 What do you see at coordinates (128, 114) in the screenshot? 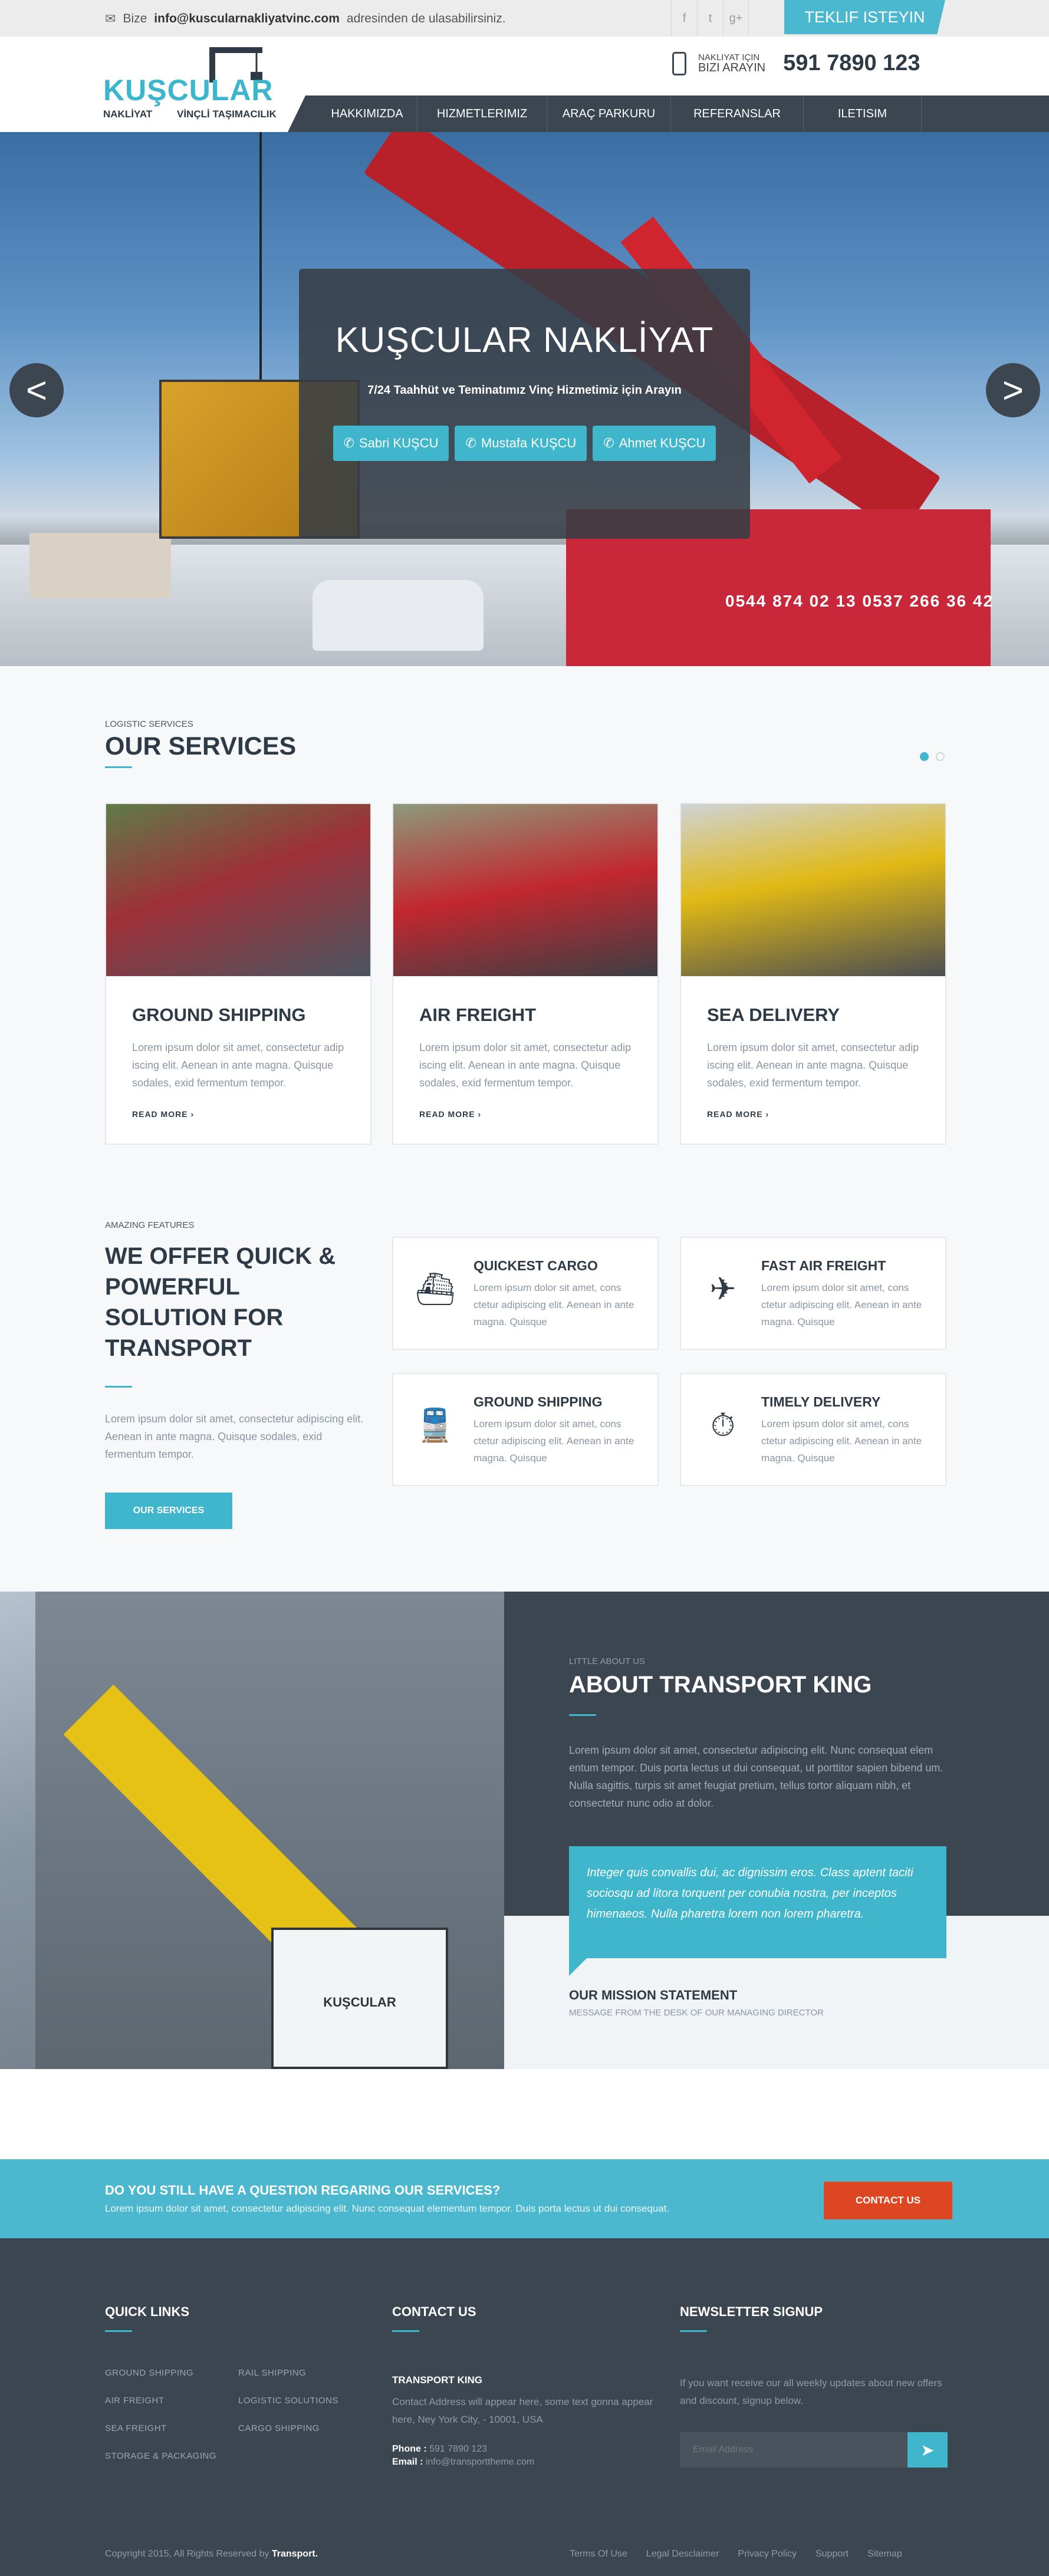
I see `logo-sub-left: NAKLİYAT` at bounding box center [128, 114].